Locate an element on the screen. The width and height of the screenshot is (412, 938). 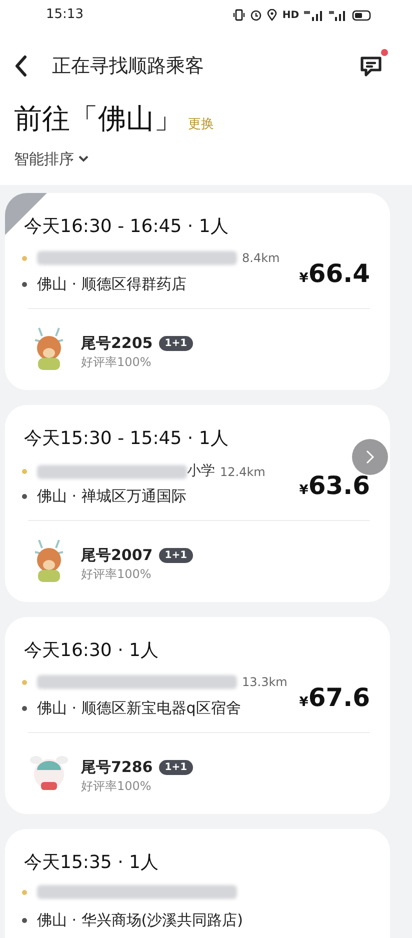
destination-address: 佛山 · 顺德区新宝电器q区宿舍 is located at coordinates (139, 708).